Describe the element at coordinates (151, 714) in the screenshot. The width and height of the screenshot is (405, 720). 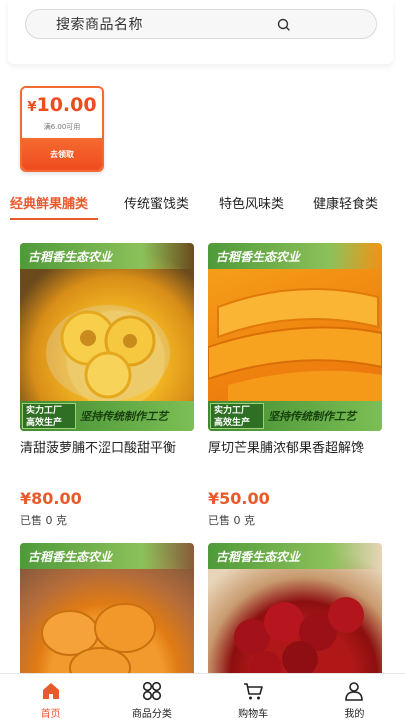
I see `nav-label: 商品分类` at that location.